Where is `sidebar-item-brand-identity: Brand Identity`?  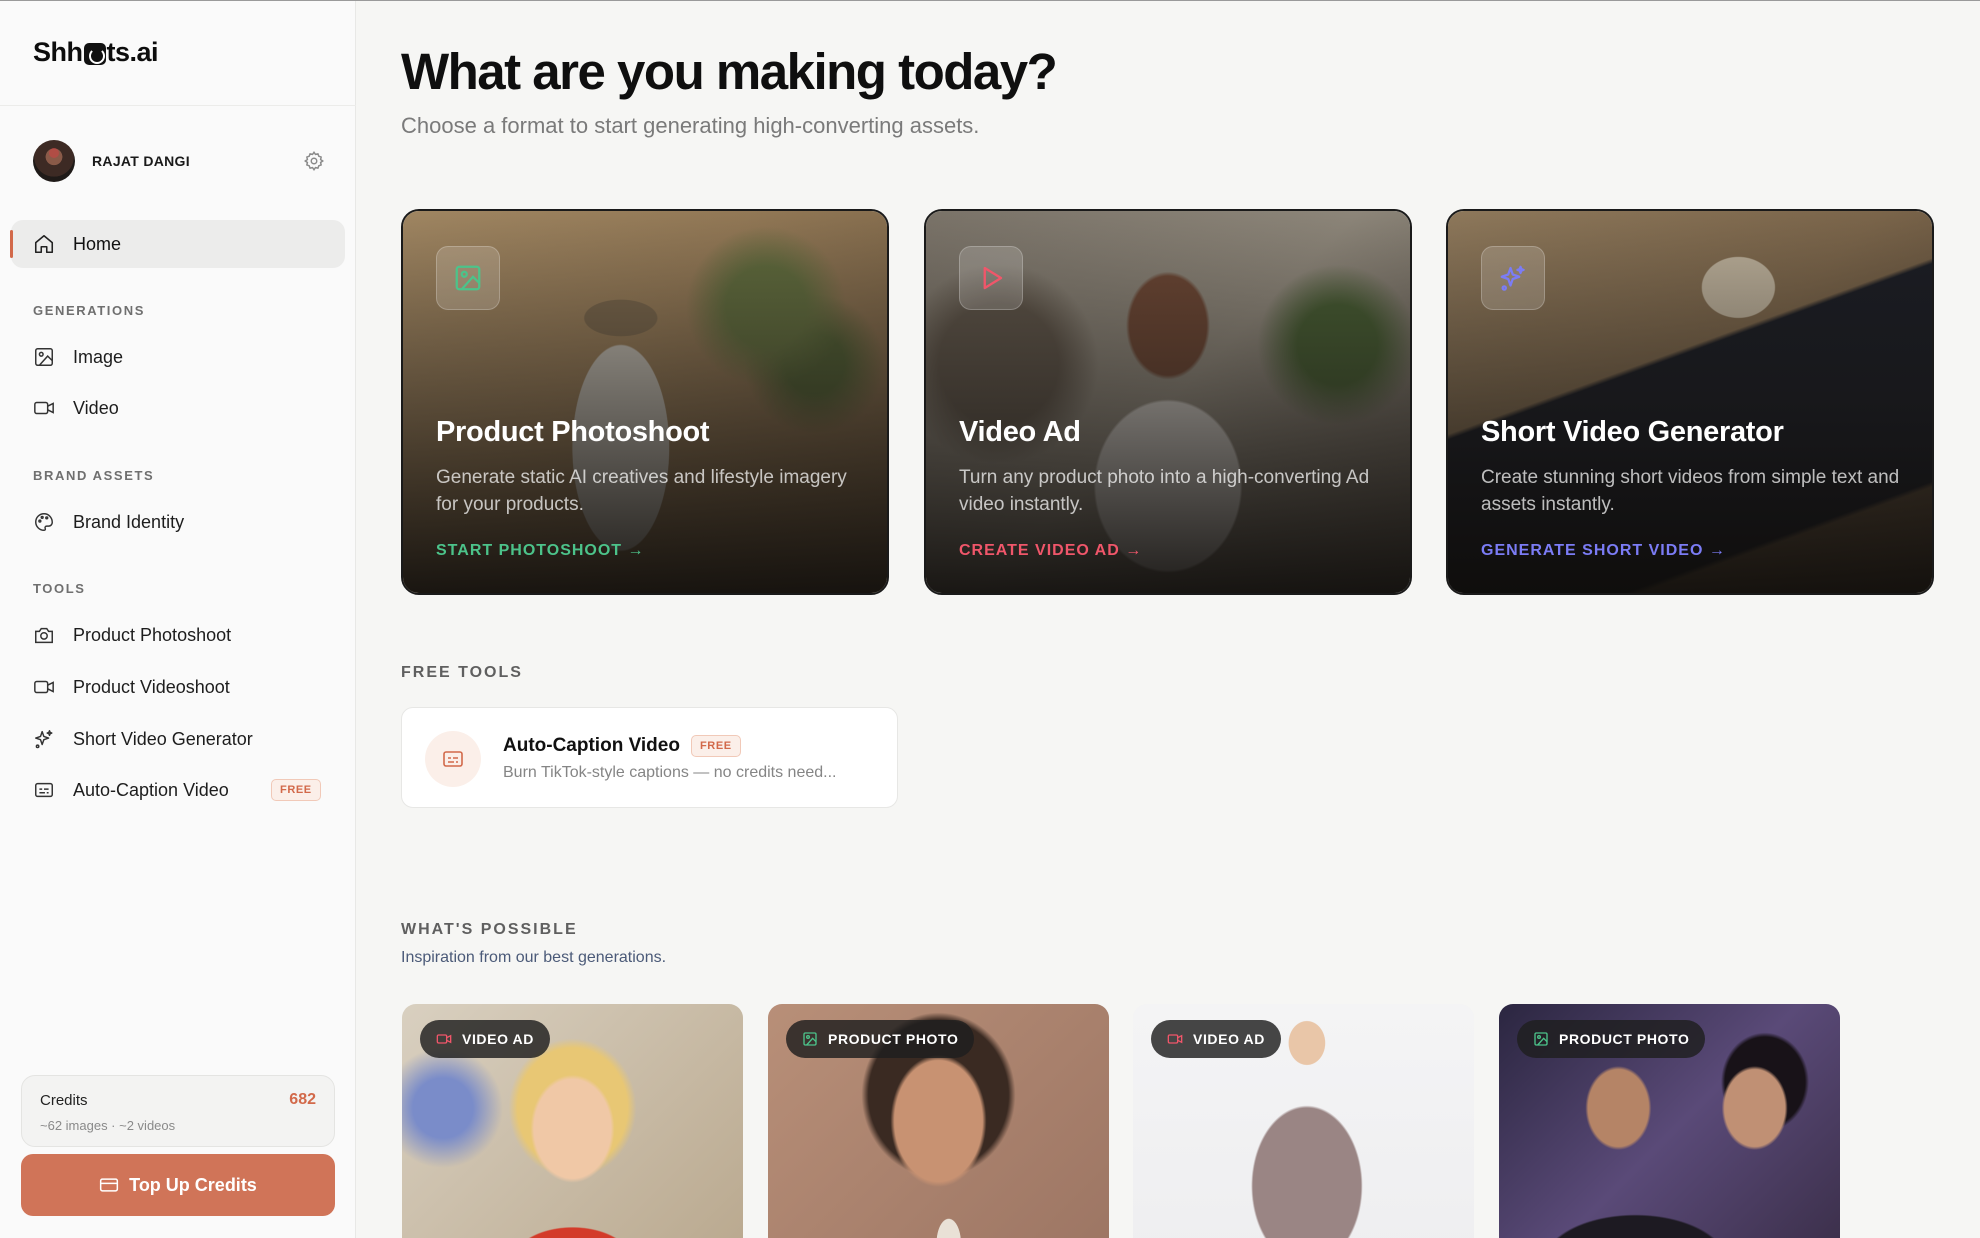 sidebar-item-brand-identity: Brand Identity is located at coordinates (108, 522).